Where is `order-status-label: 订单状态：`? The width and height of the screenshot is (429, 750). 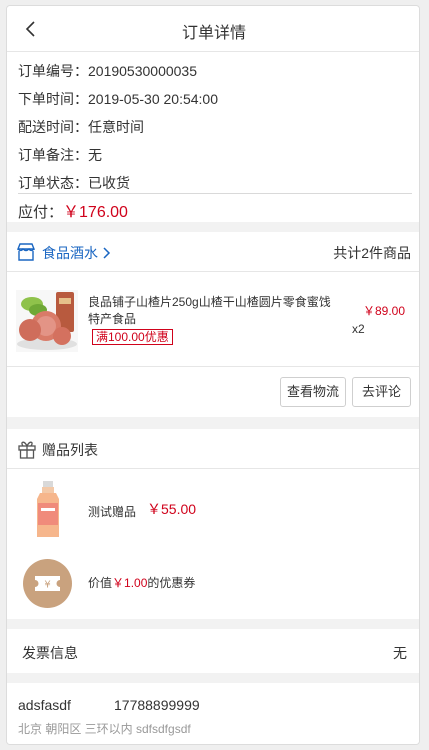
order-status-label: 订单状态： is located at coordinates (53, 183).